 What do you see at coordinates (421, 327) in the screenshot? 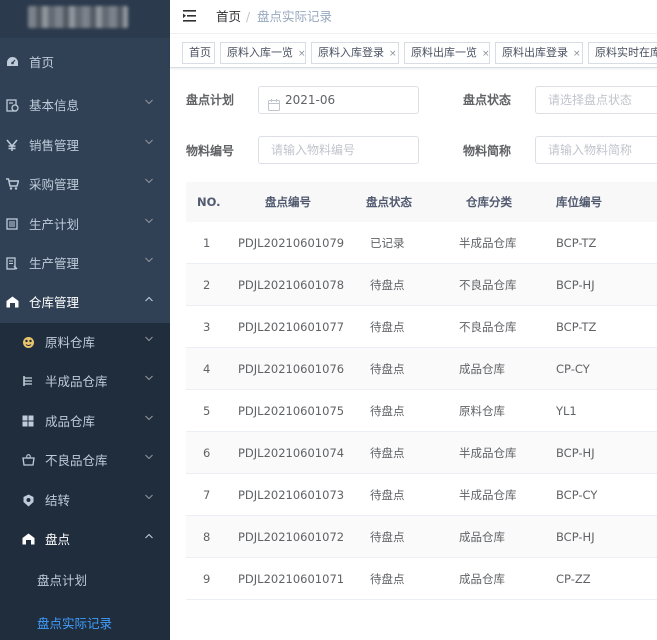
I see `table-row: 3 PDJL20210601077 待盘点 不良品仓库 BCP-TZ` at bounding box center [421, 327].